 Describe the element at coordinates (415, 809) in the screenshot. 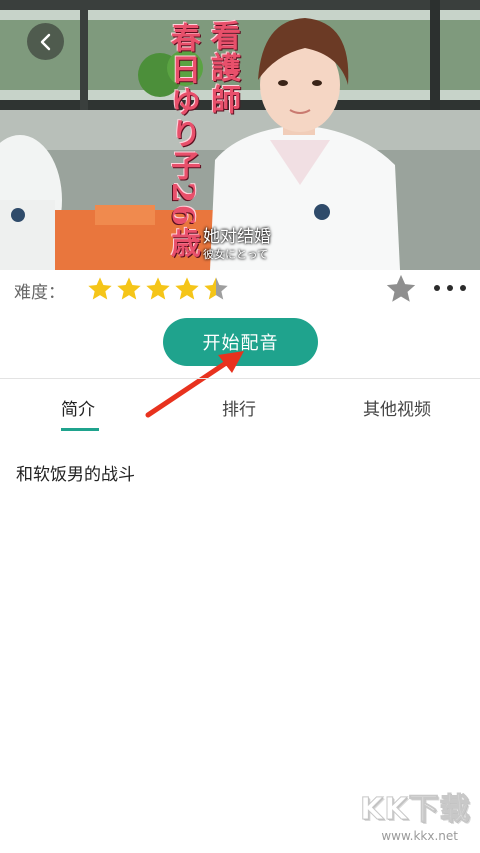

I see `watermark-logo: KK下载` at that location.